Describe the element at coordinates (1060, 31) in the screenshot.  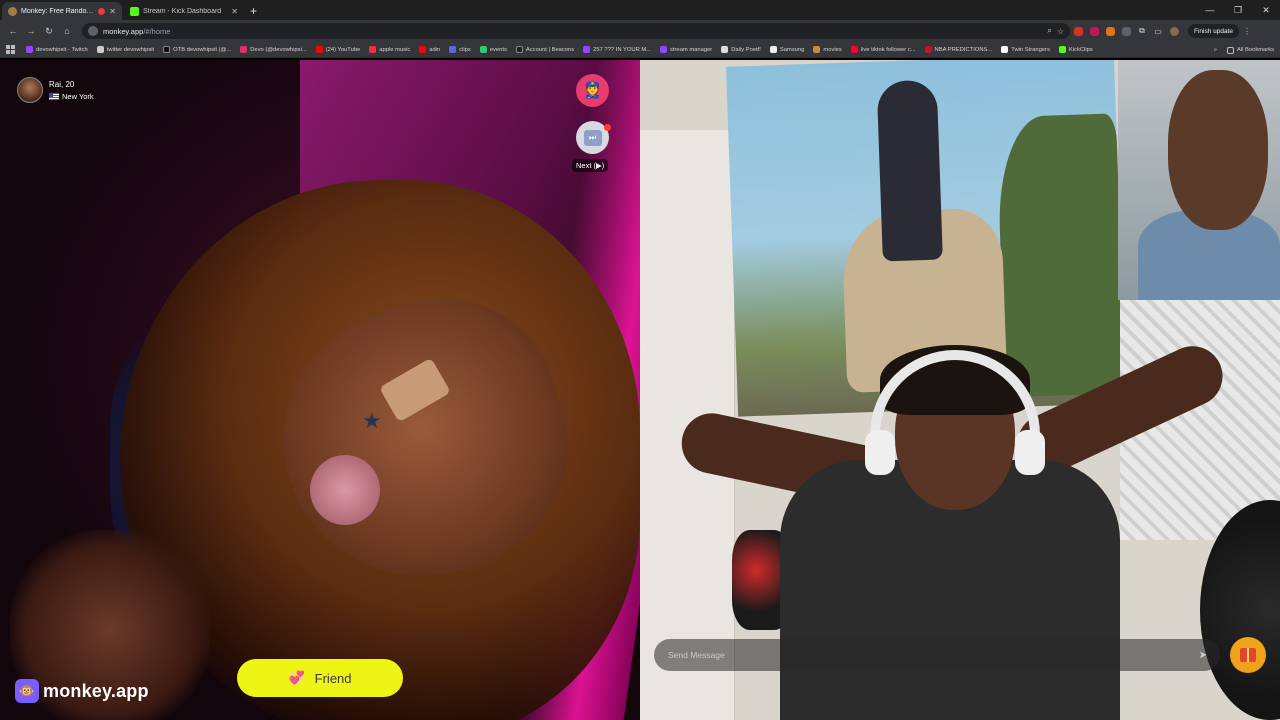
I see `bookmark-star-icon: ☆` at that location.